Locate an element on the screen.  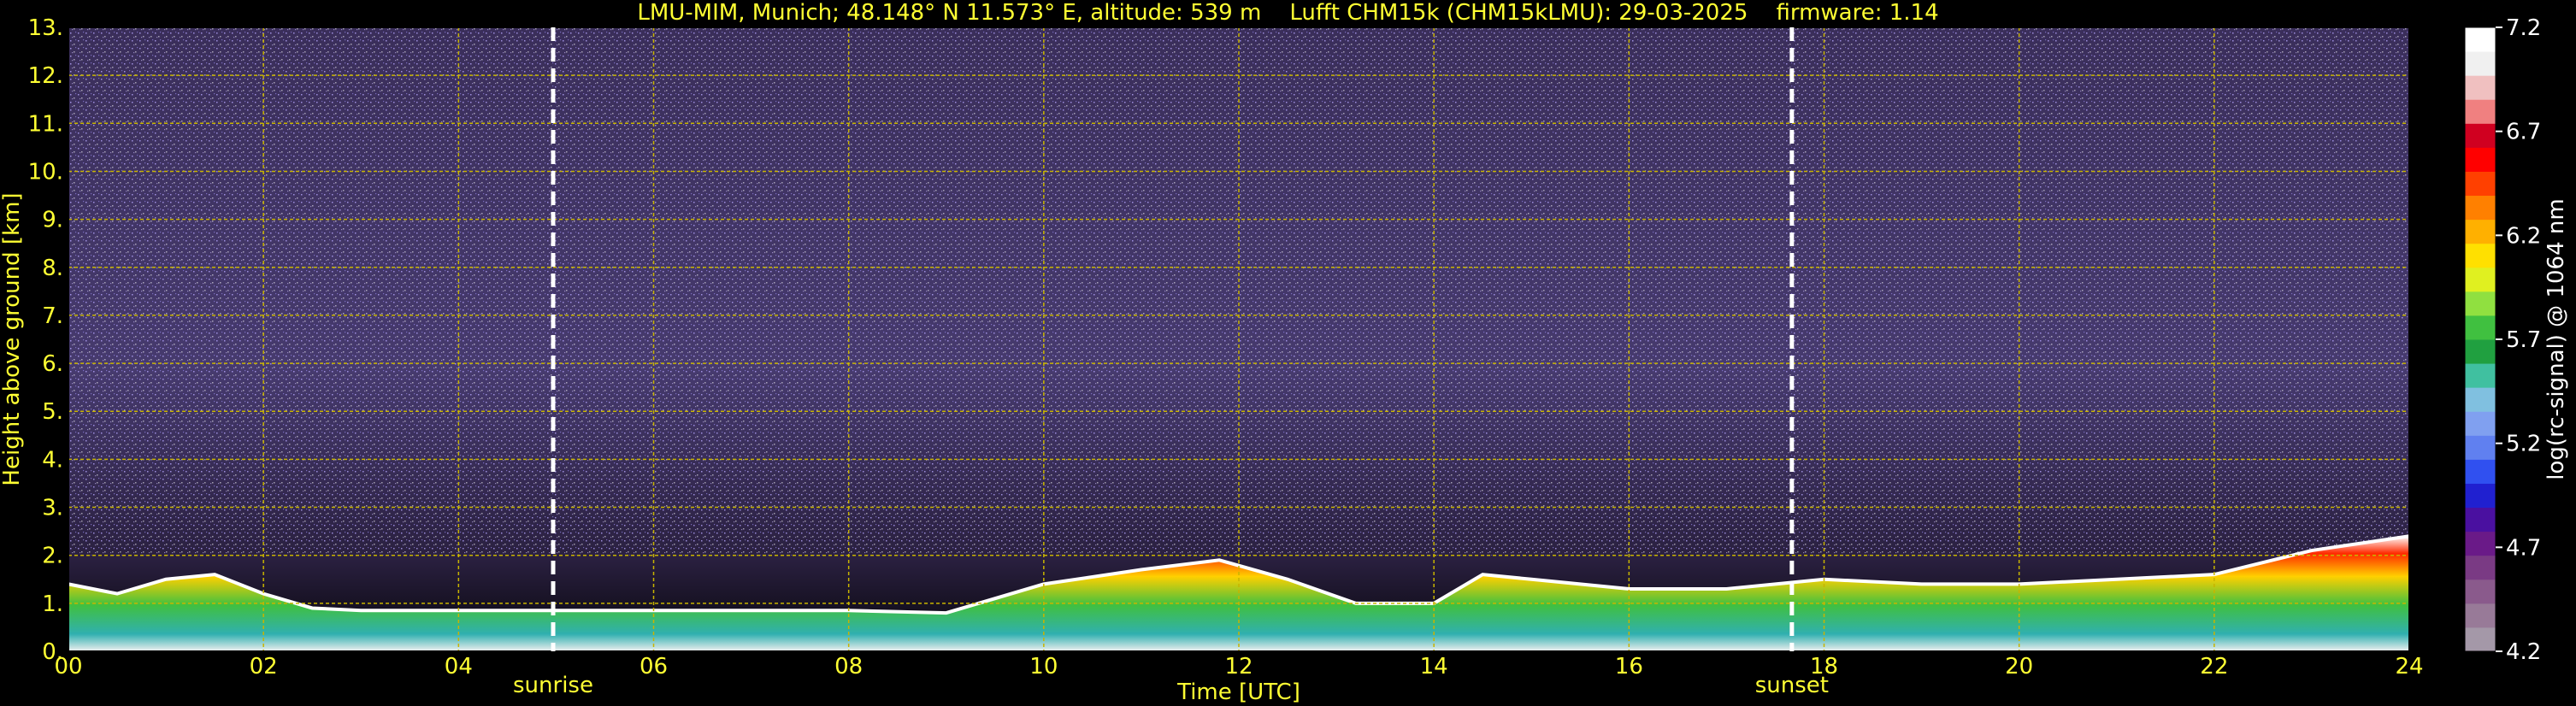
colorbar-tick-label: 4.2 is located at coordinates (2523, 652).